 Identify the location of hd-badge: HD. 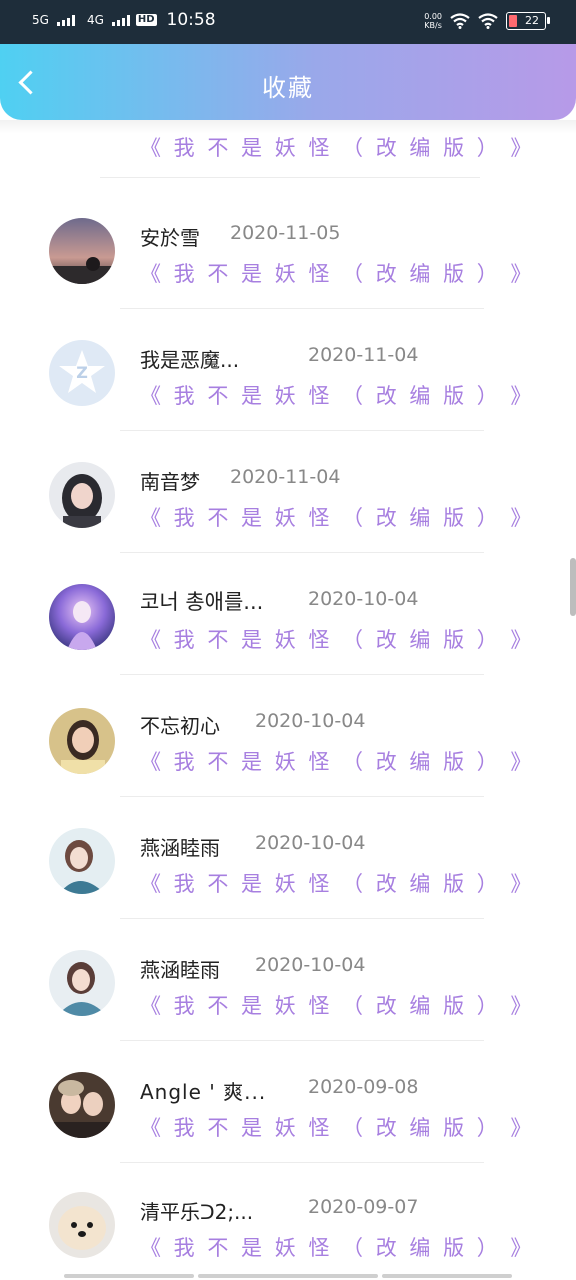
(146, 20).